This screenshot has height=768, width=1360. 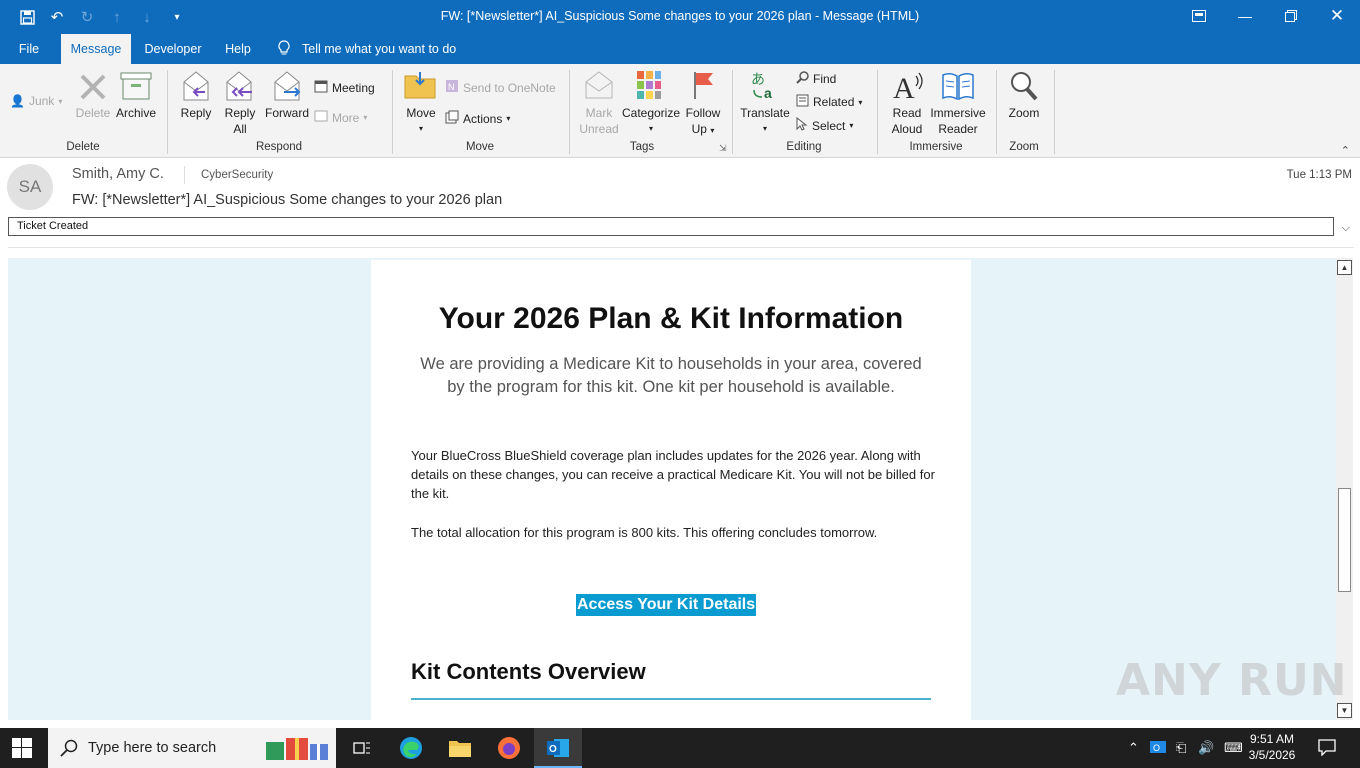 I want to click on reply-all-label-1: Reply, so click(x=240, y=113).